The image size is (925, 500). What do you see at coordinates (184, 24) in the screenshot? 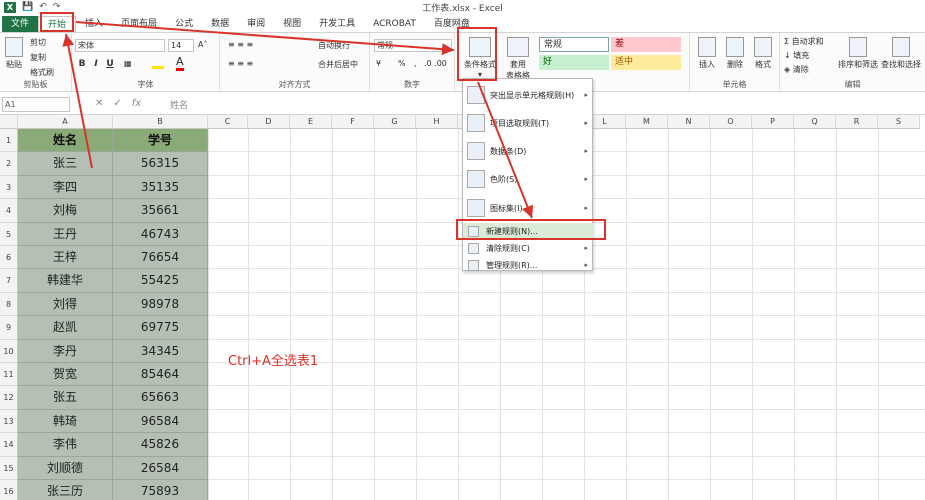
I see `tab-formulas: 公式` at bounding box center [184, 24].